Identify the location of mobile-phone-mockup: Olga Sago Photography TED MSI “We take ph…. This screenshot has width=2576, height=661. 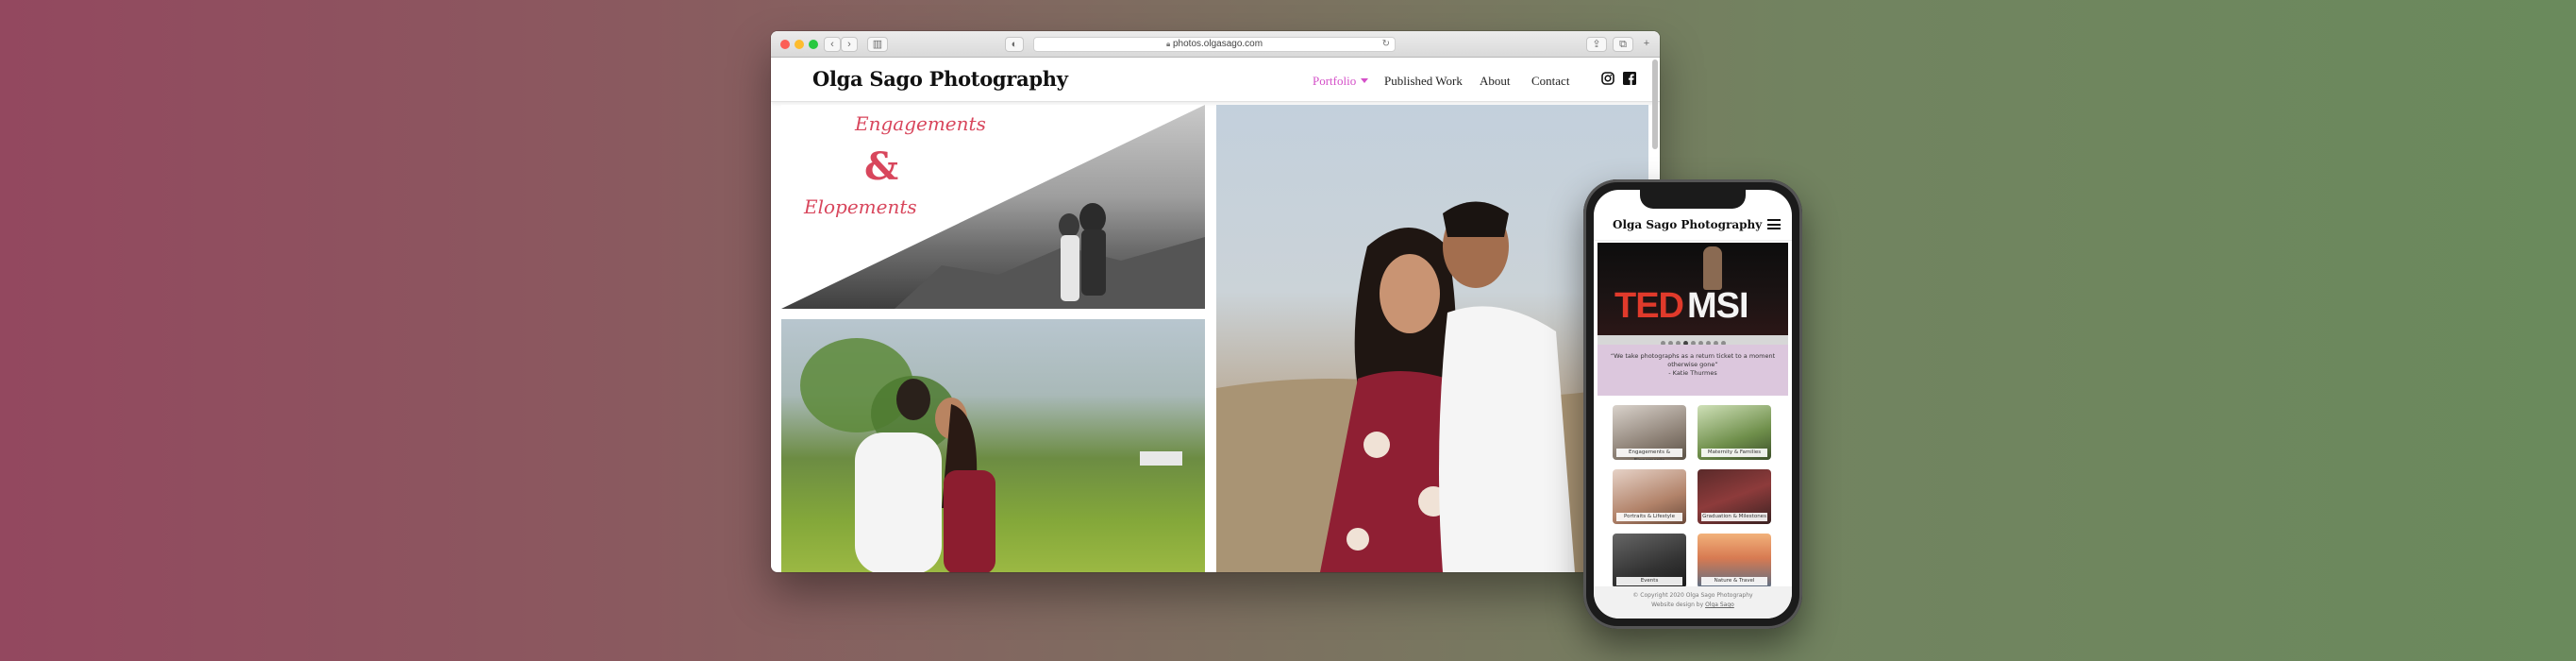
(1692, 404).